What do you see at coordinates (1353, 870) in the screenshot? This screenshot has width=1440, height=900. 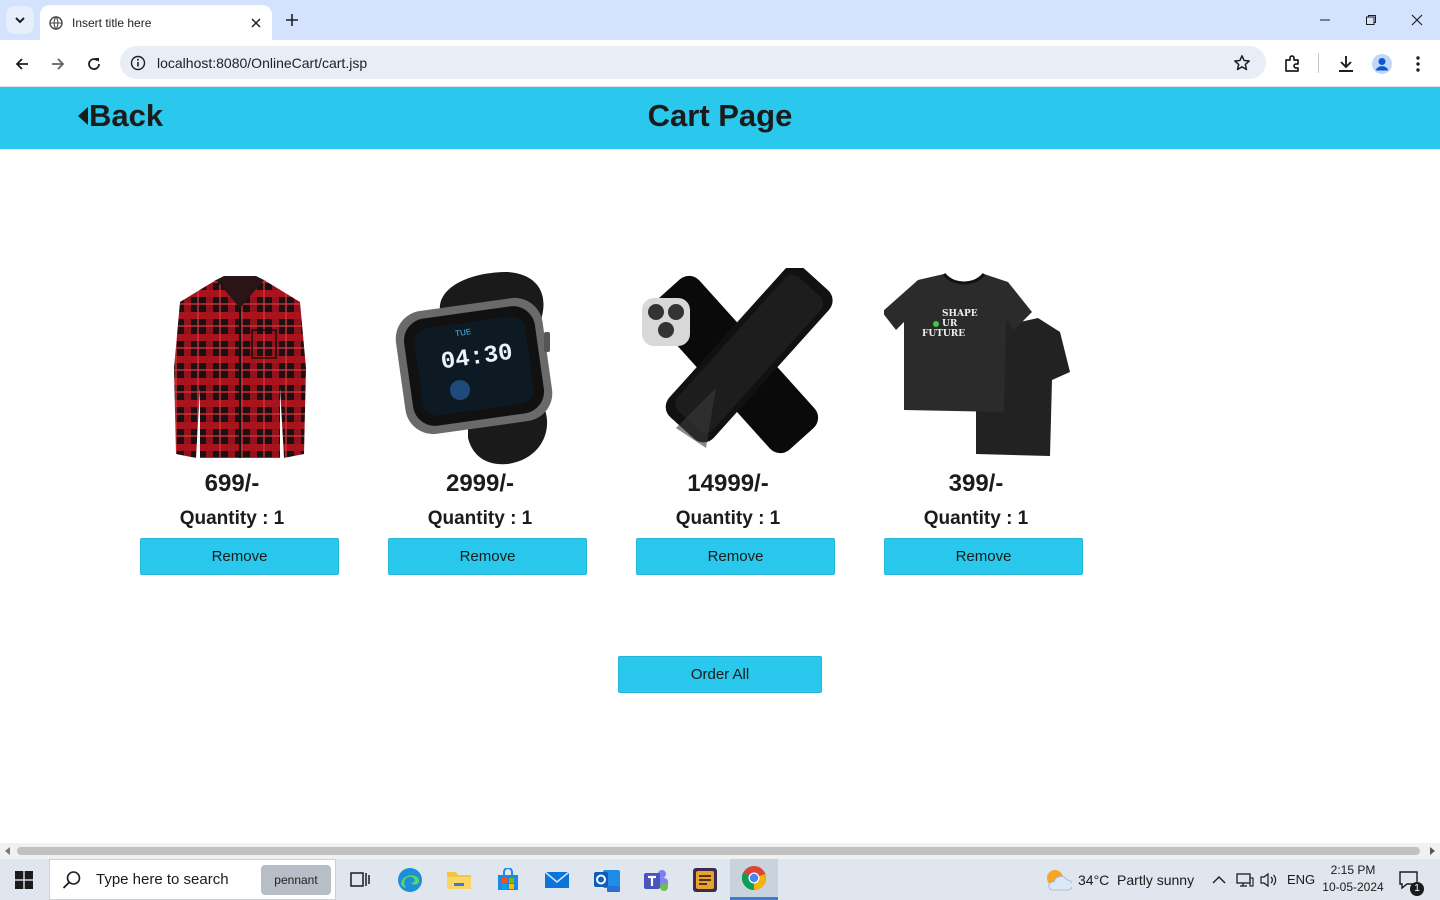 I see `clock-time: 2:15 PM` at bounding box center [1353, 870].